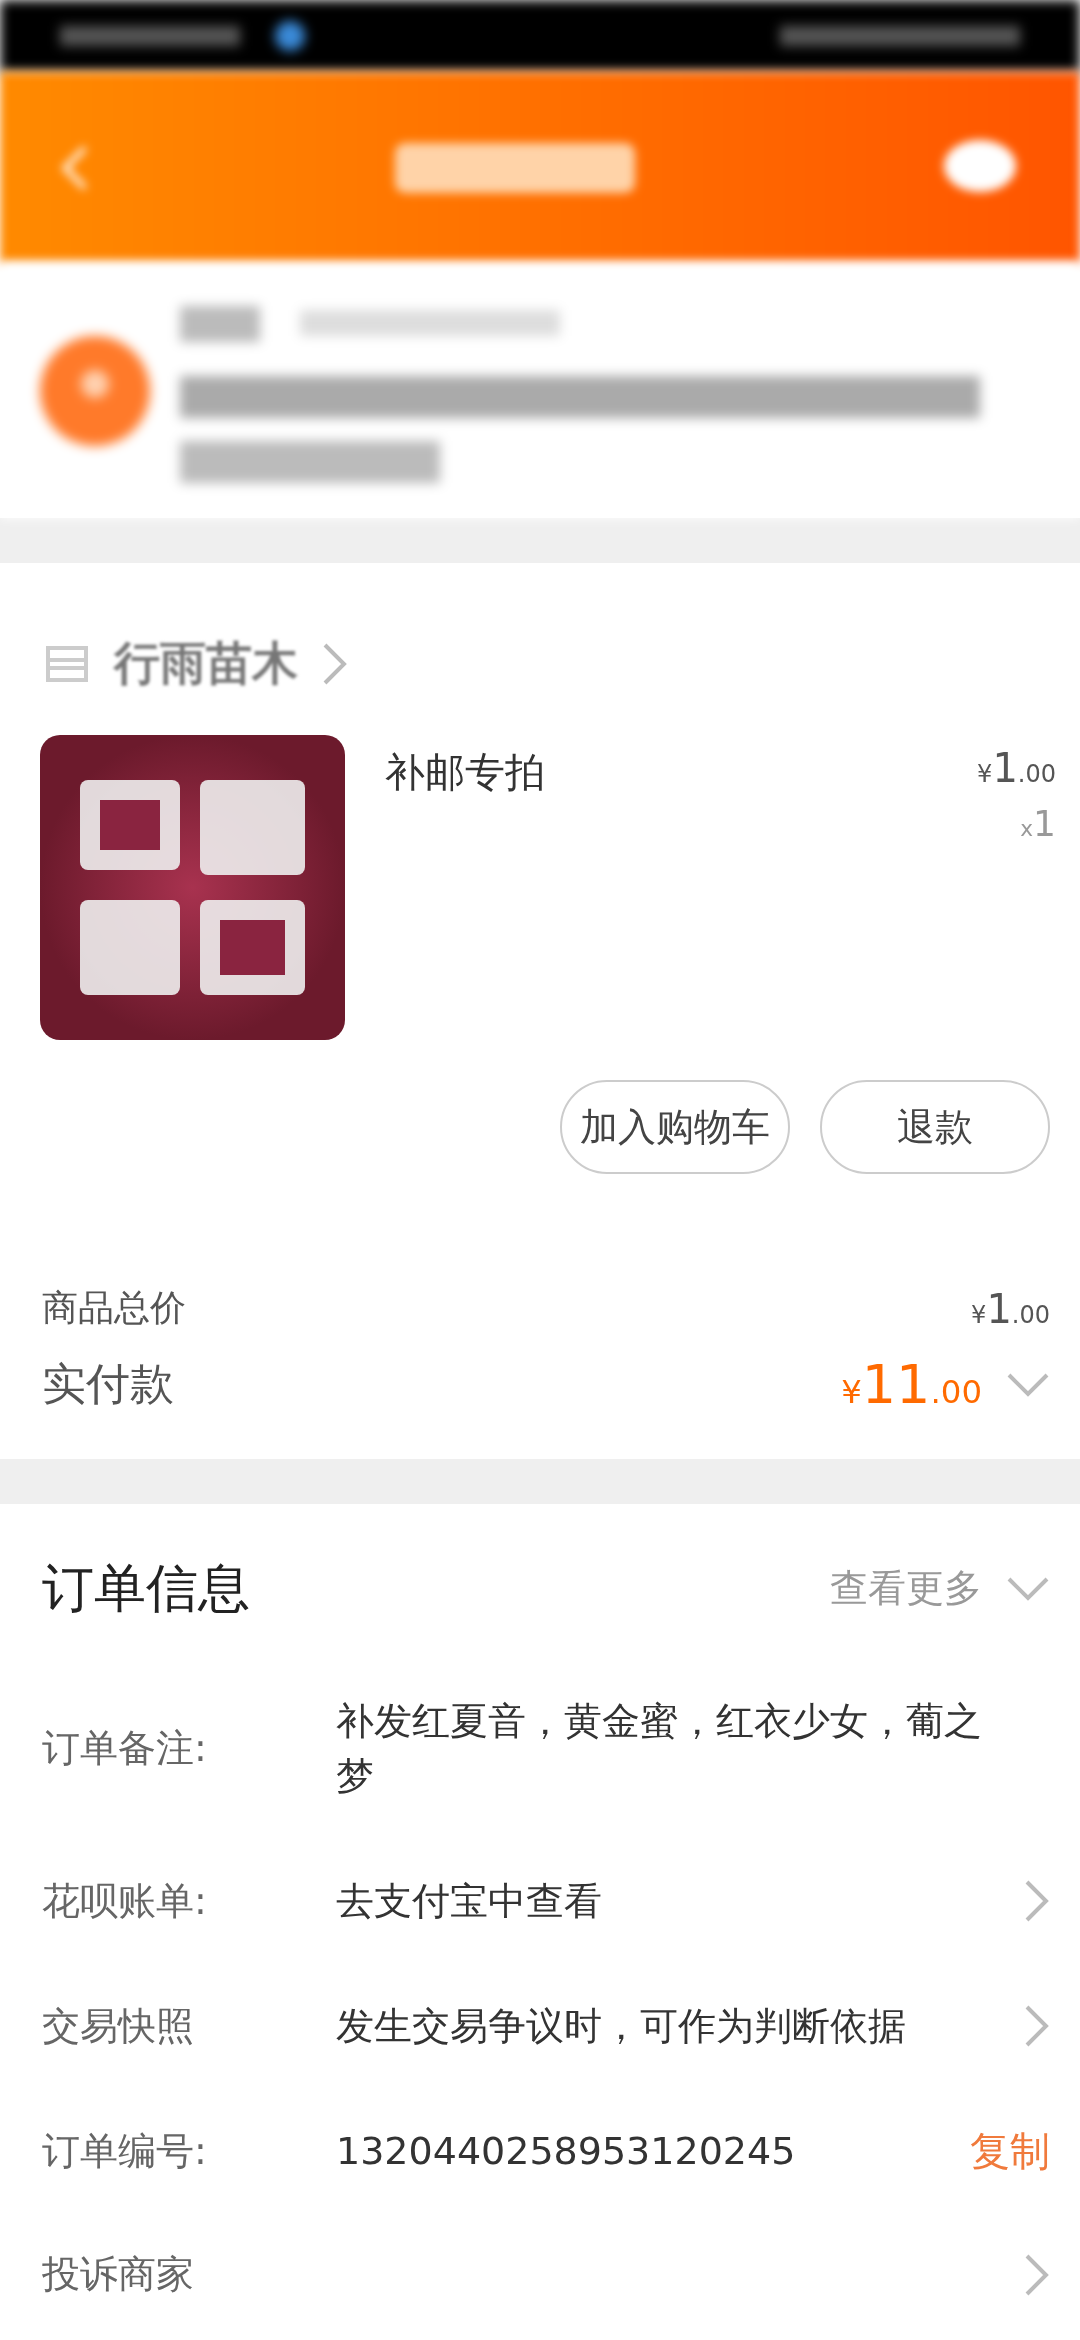 Image resolution: width=1080 pixels, height=2340 pixels. I want to click on add-to-cart-button: 加入购物车, so click(675, 1127).